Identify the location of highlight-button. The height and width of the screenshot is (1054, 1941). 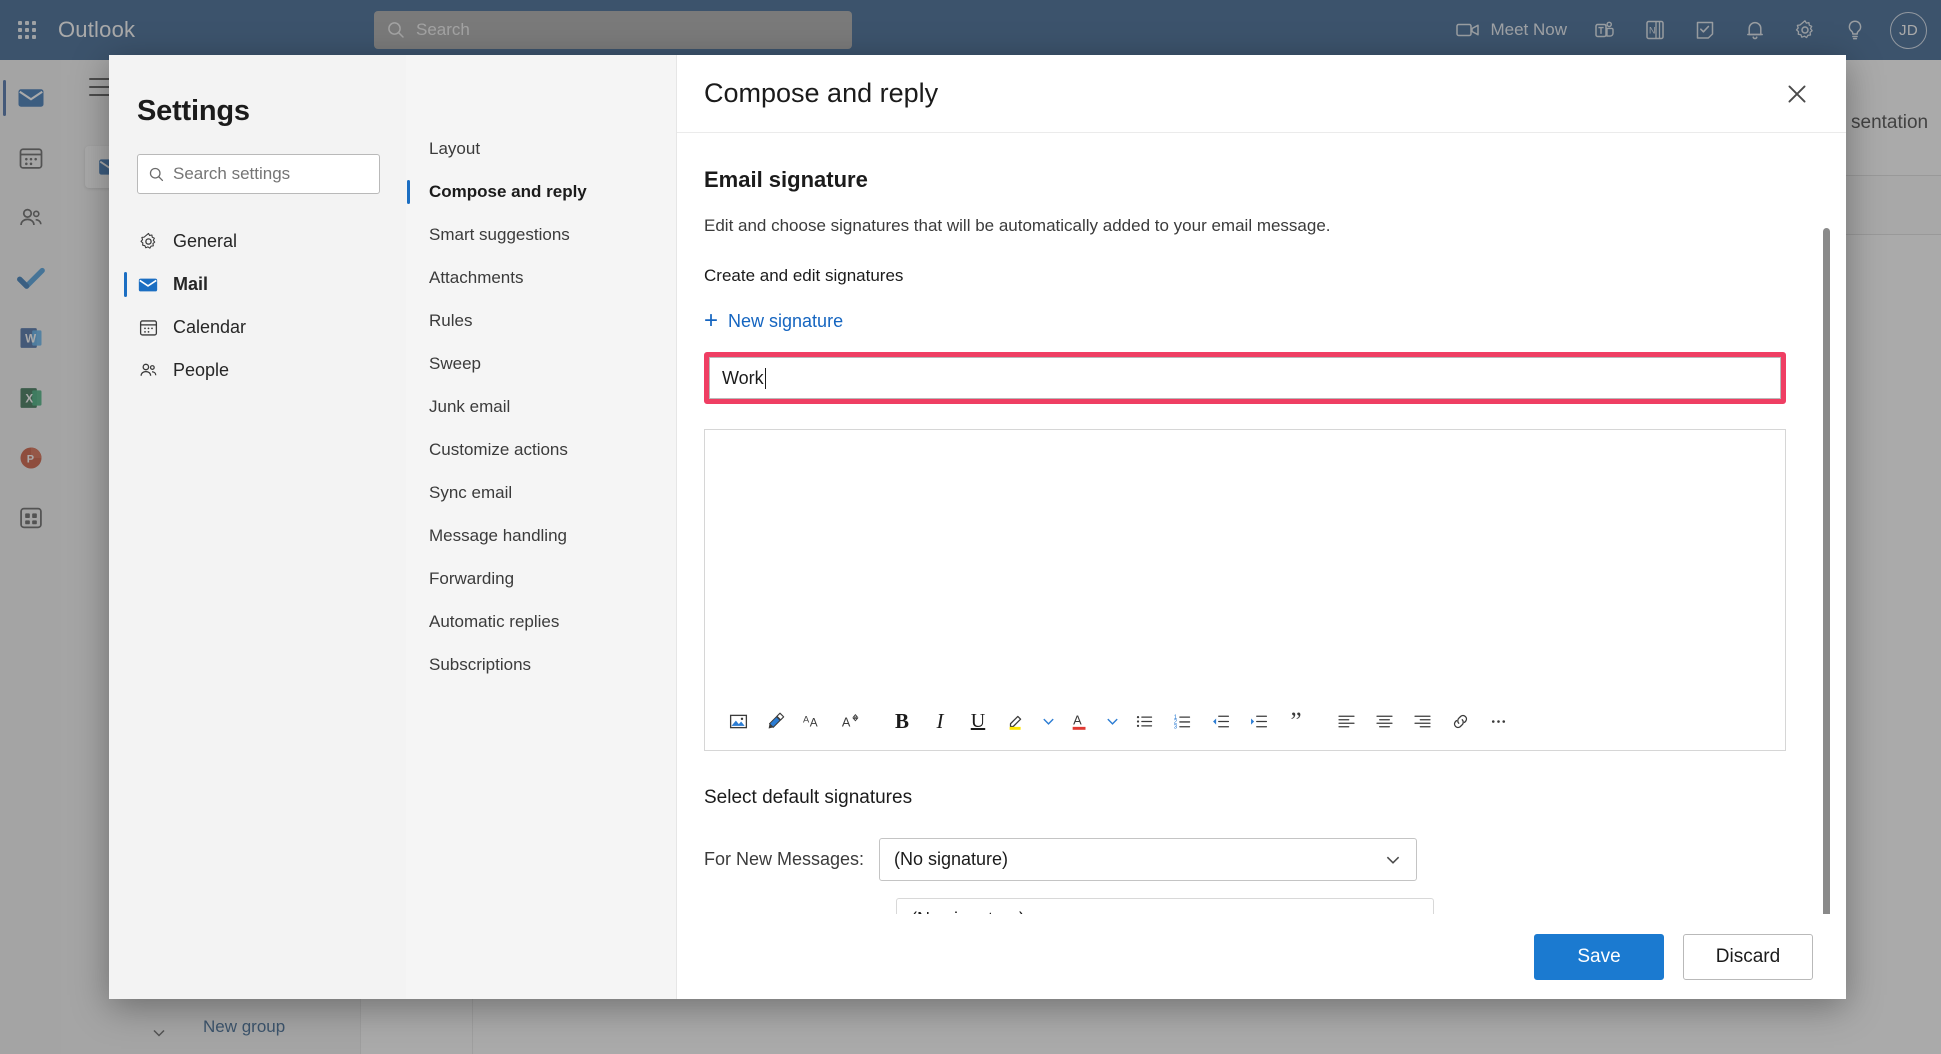
(1016, 721).